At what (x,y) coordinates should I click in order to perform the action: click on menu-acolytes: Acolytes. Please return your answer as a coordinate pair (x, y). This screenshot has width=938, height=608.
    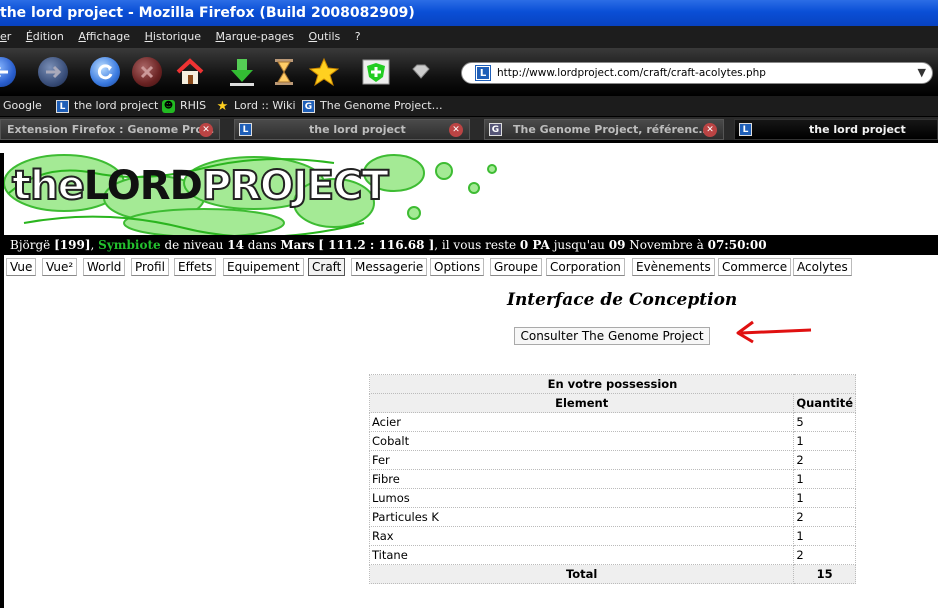
    Looking at the image, I should click on (822, 267).